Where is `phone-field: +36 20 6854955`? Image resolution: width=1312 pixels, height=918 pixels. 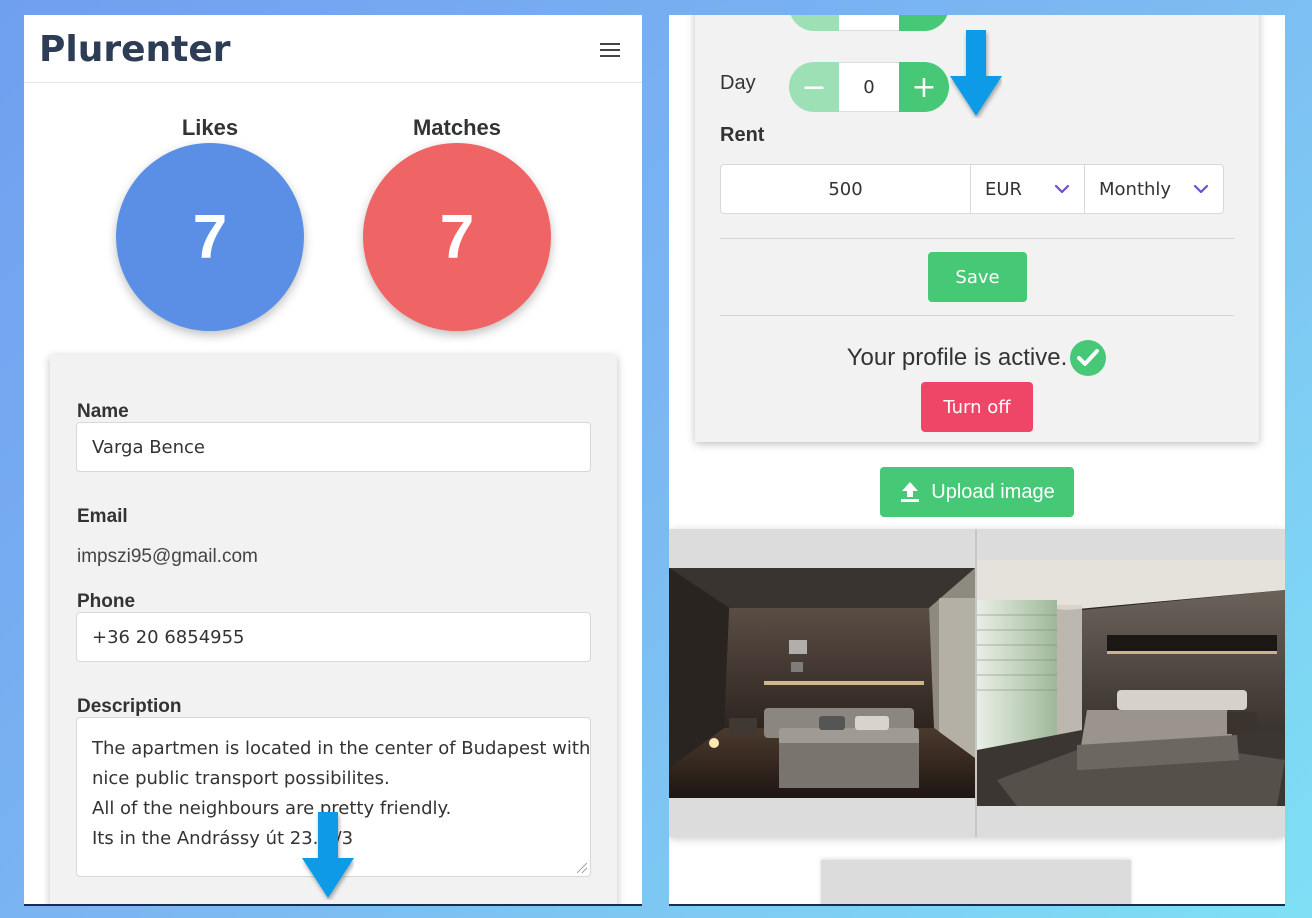 phone-field: +36 20 6854955 is located at coordinates (333, 637).